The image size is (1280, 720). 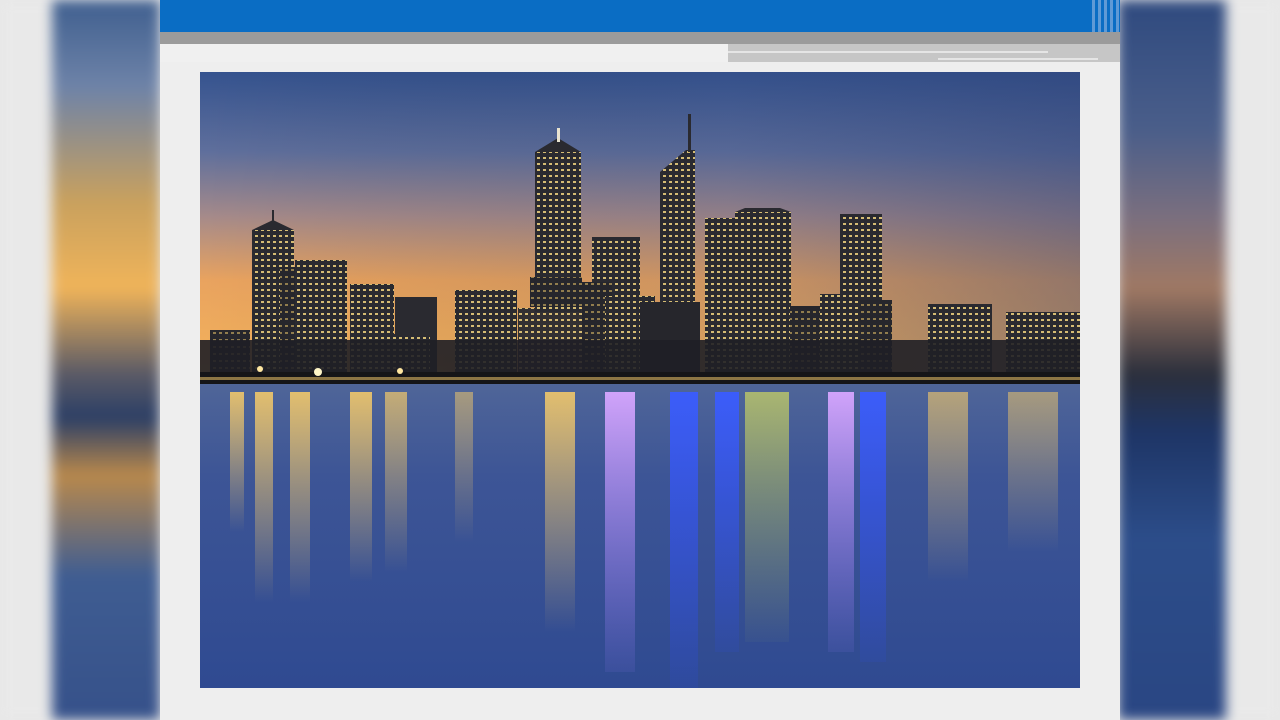 What do you see at coordinates (1106, 16) in the screenshot?
I see `header-bar-edge` at bounding box center [1106, 16].